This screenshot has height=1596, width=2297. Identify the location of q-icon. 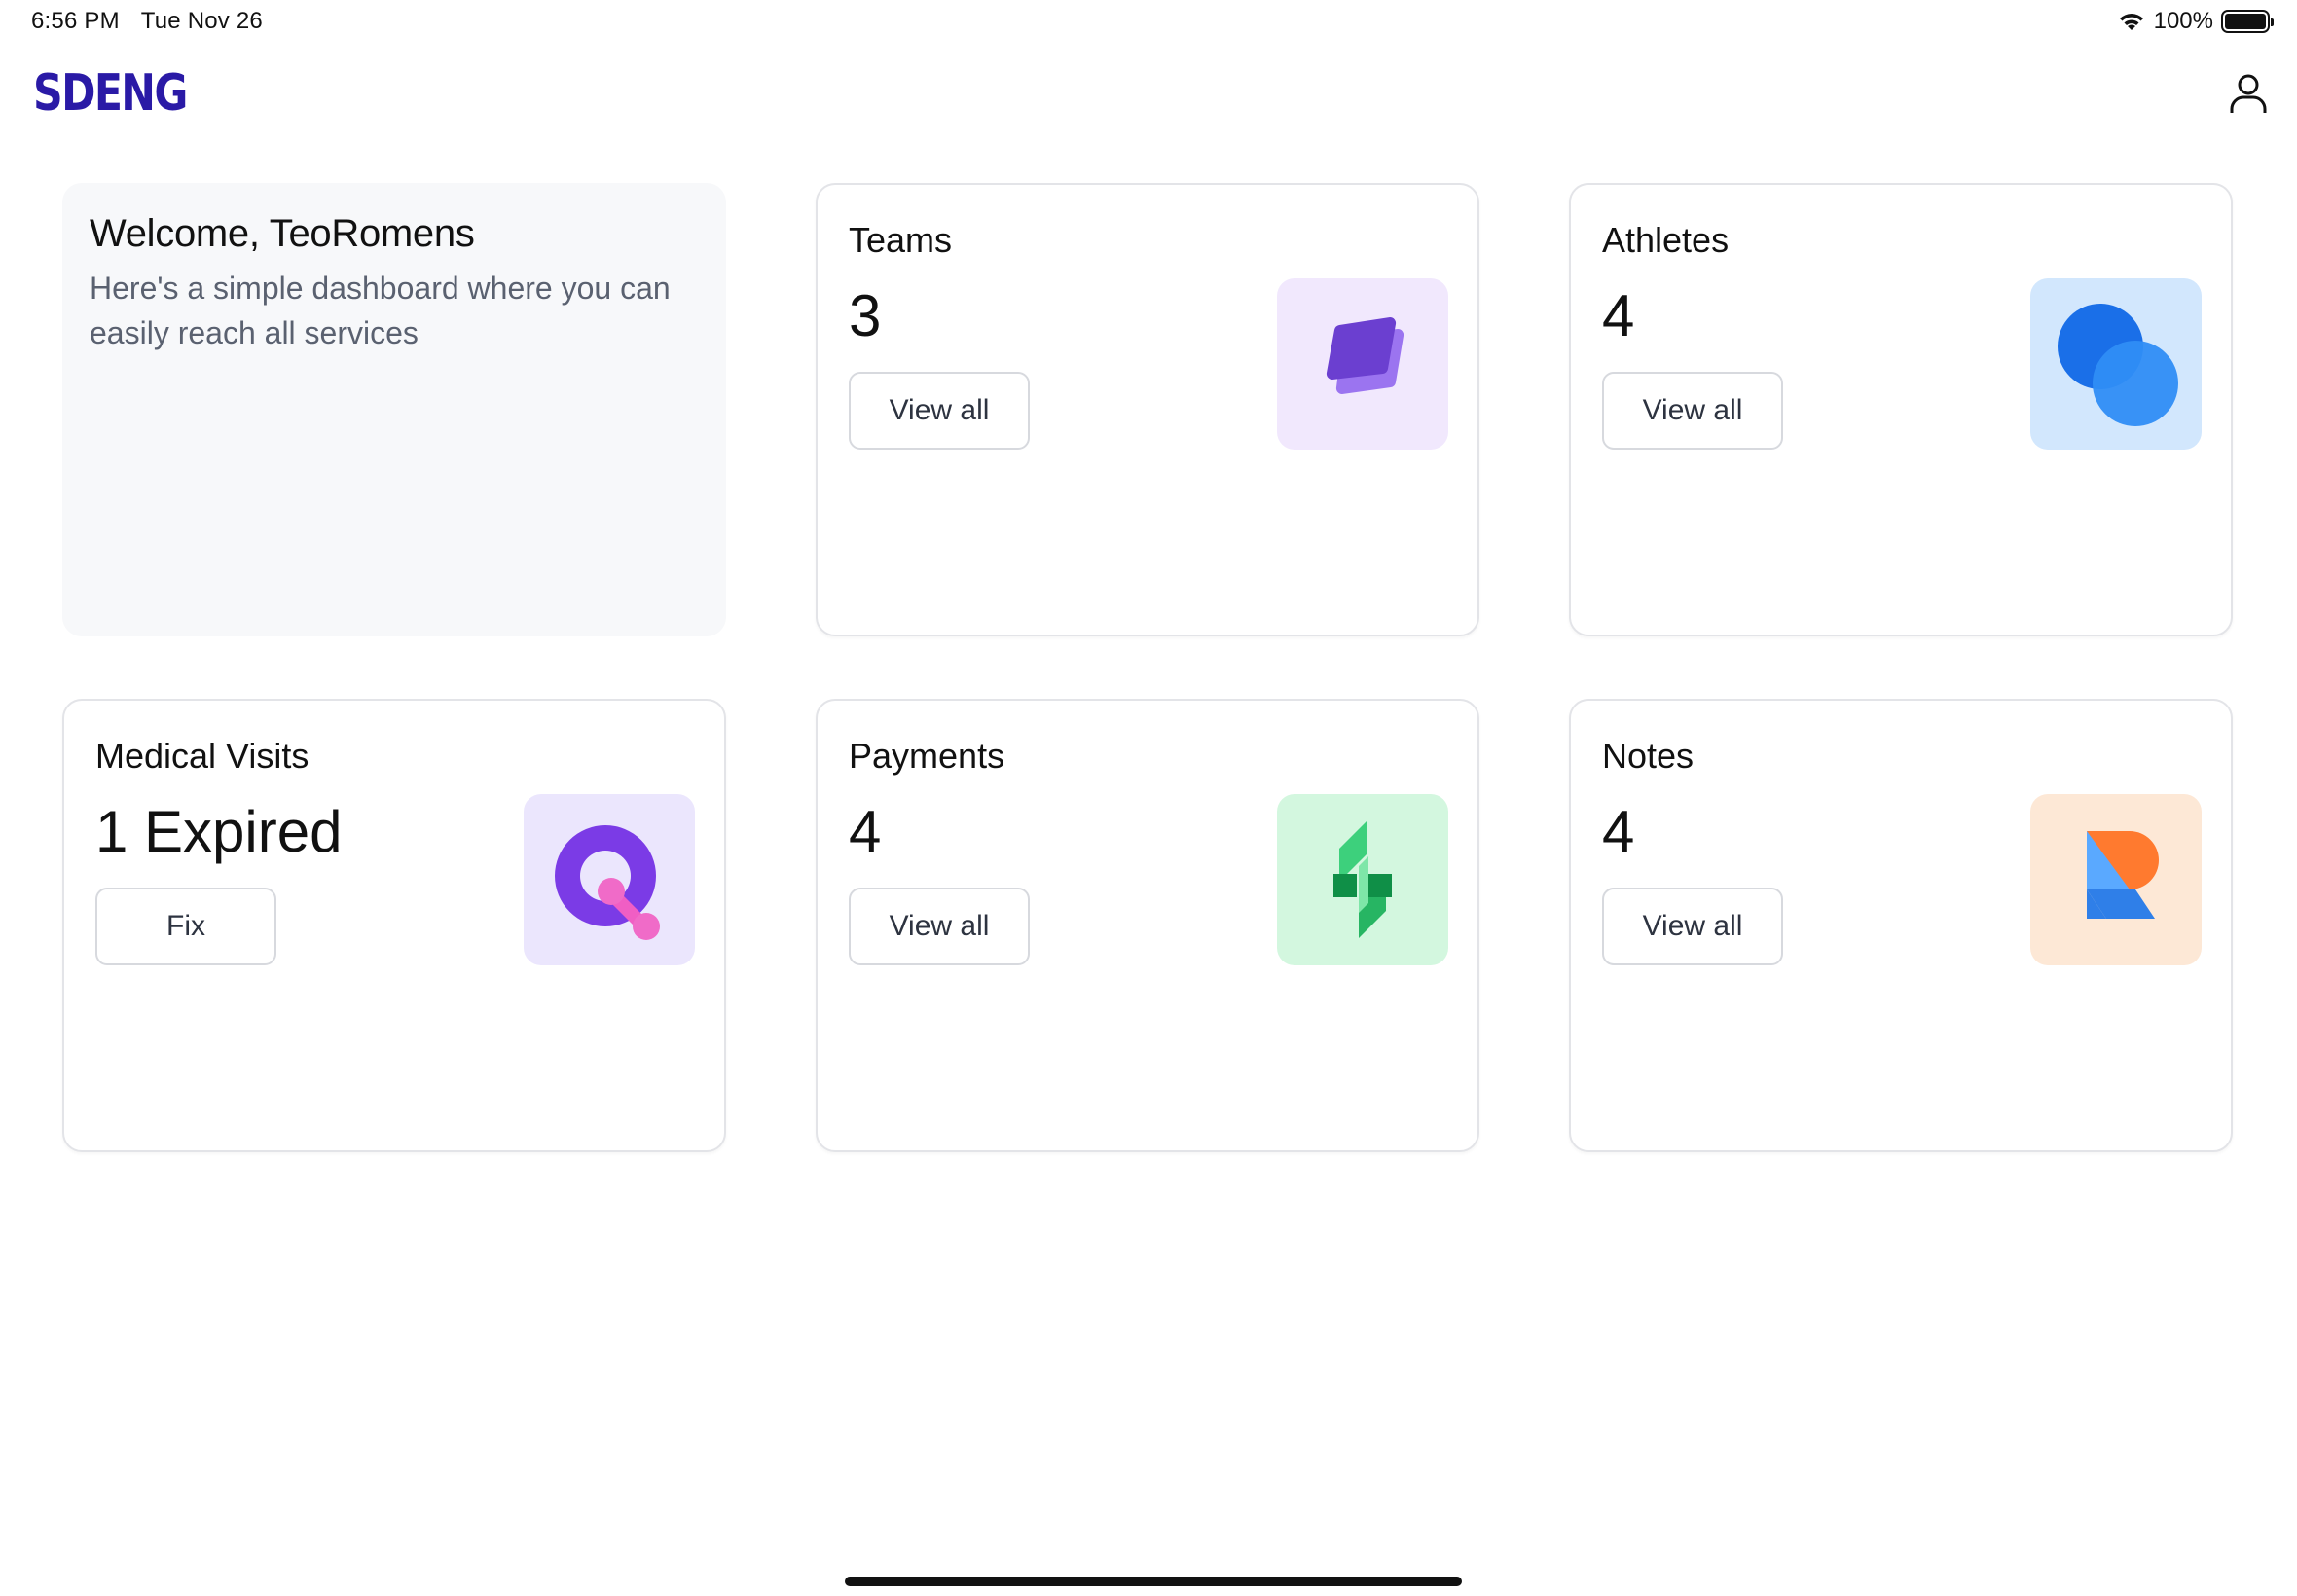
(609, 879).